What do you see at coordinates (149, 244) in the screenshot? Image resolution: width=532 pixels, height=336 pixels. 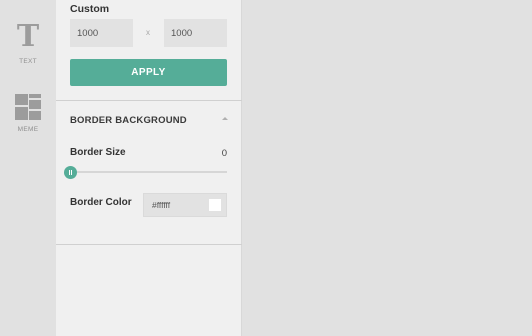 I see `section-divider-bottom` at bounding box center [149, 244].